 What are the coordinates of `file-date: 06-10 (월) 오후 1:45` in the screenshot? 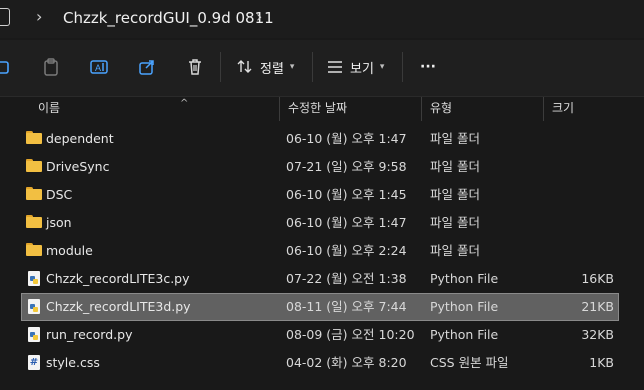 It's located at (346, 194).